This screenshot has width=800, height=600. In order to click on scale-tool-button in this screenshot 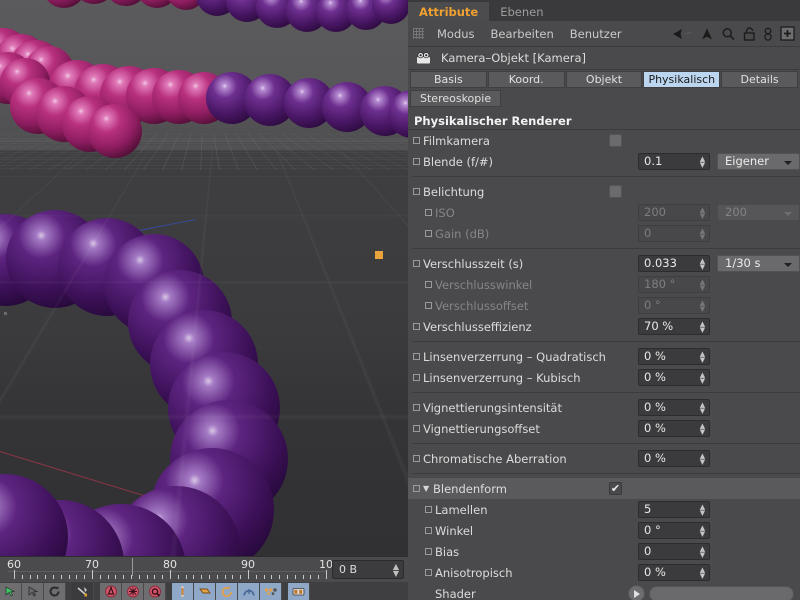, I will do `click(33, 591)`.